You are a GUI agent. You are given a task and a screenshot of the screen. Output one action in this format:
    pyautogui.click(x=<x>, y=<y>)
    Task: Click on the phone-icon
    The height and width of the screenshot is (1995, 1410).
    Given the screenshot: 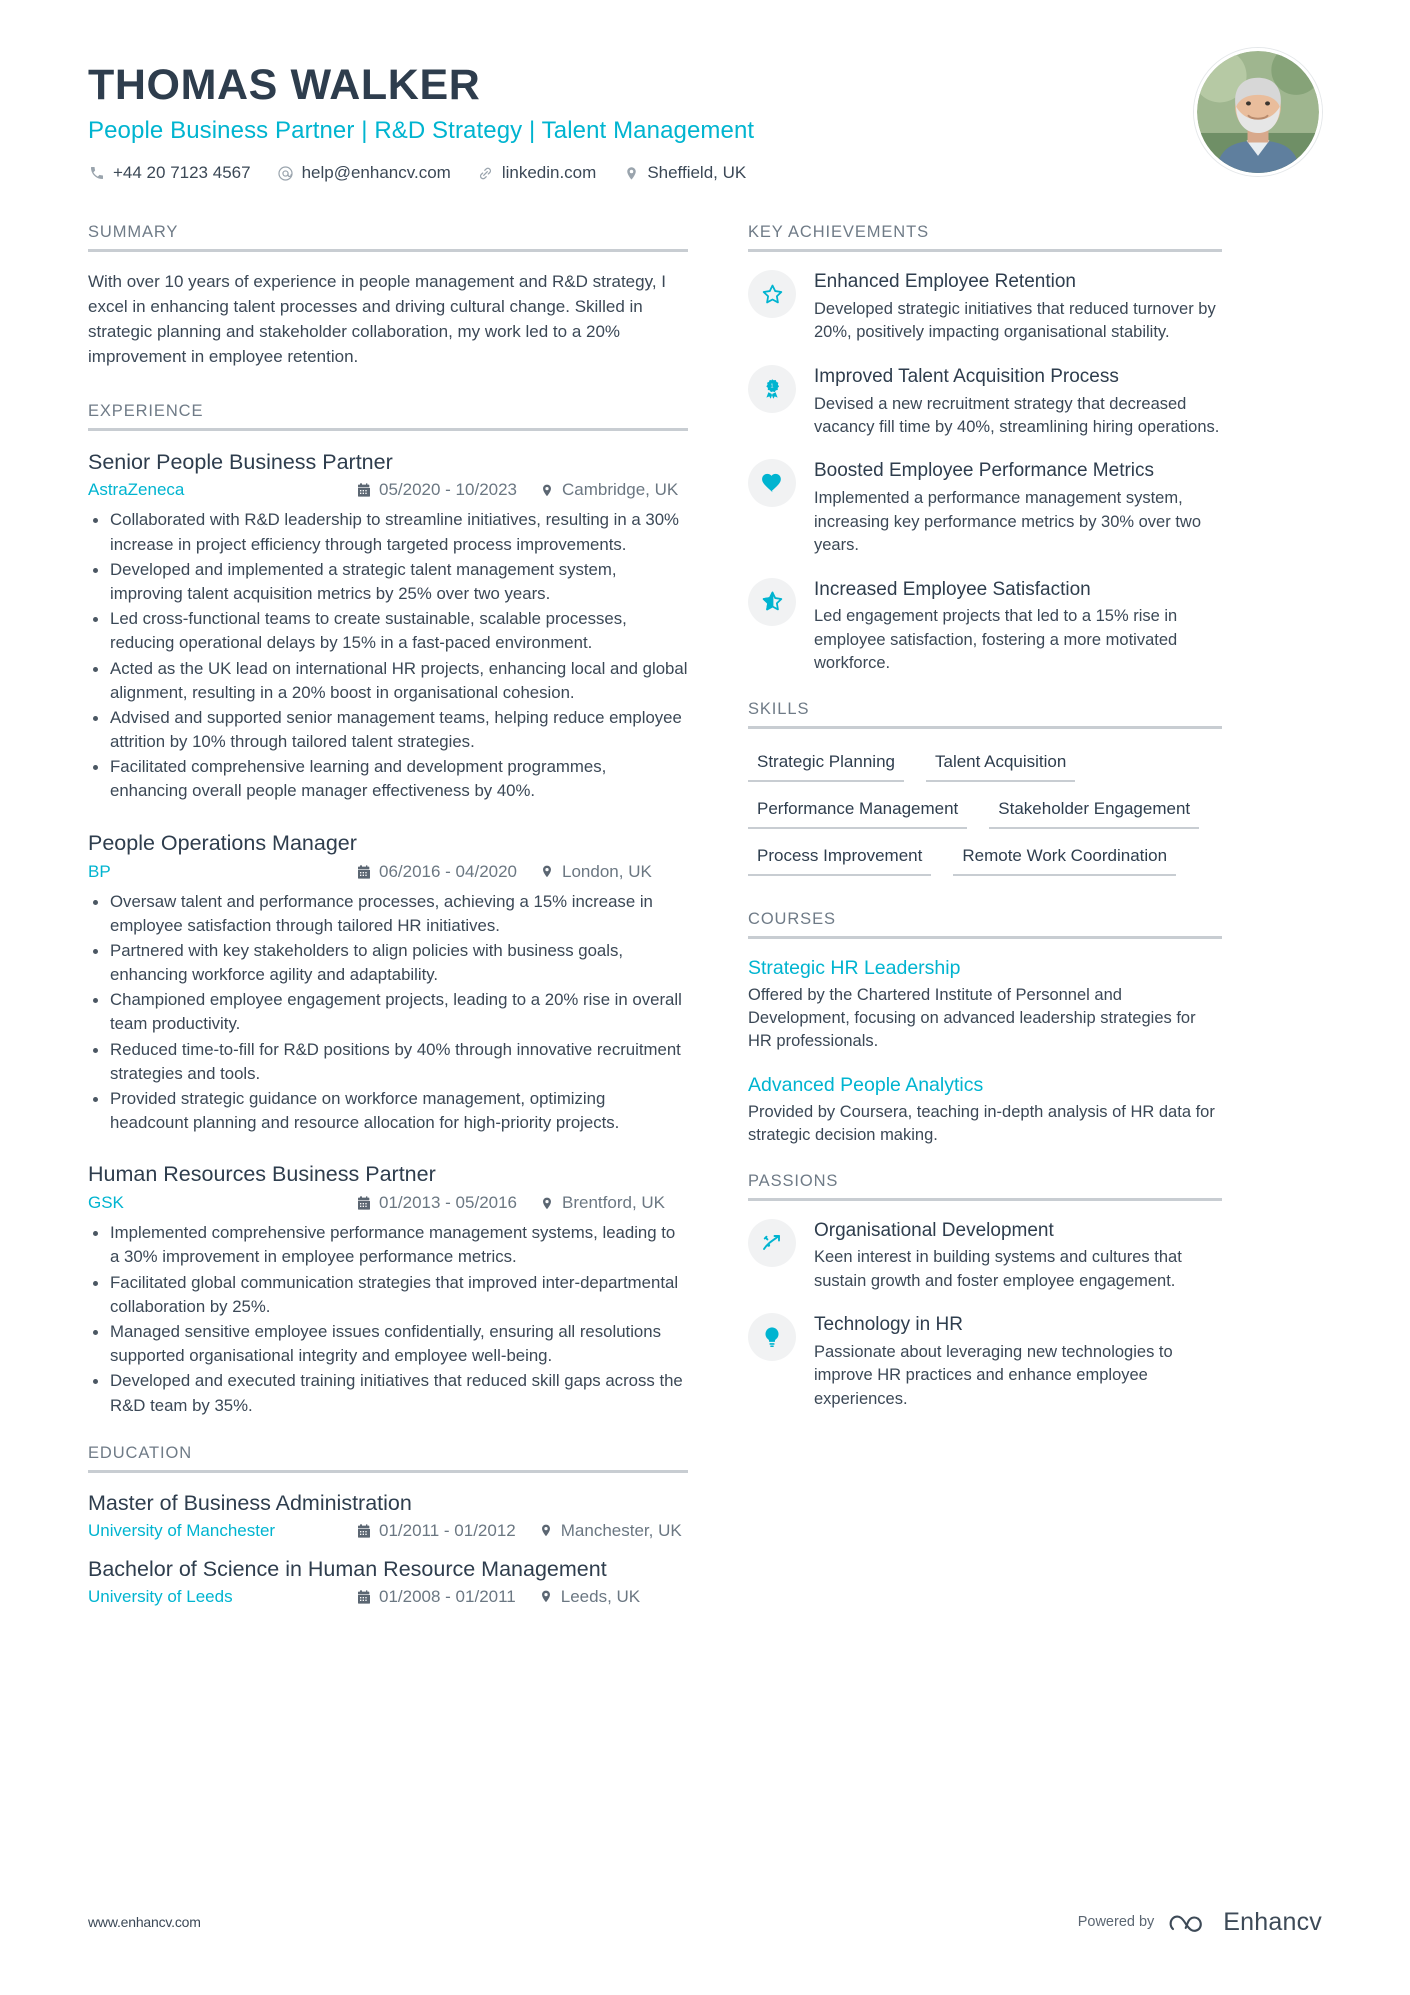 What is the action you would take?
    pyautogui.click(x=97, y=173)
    